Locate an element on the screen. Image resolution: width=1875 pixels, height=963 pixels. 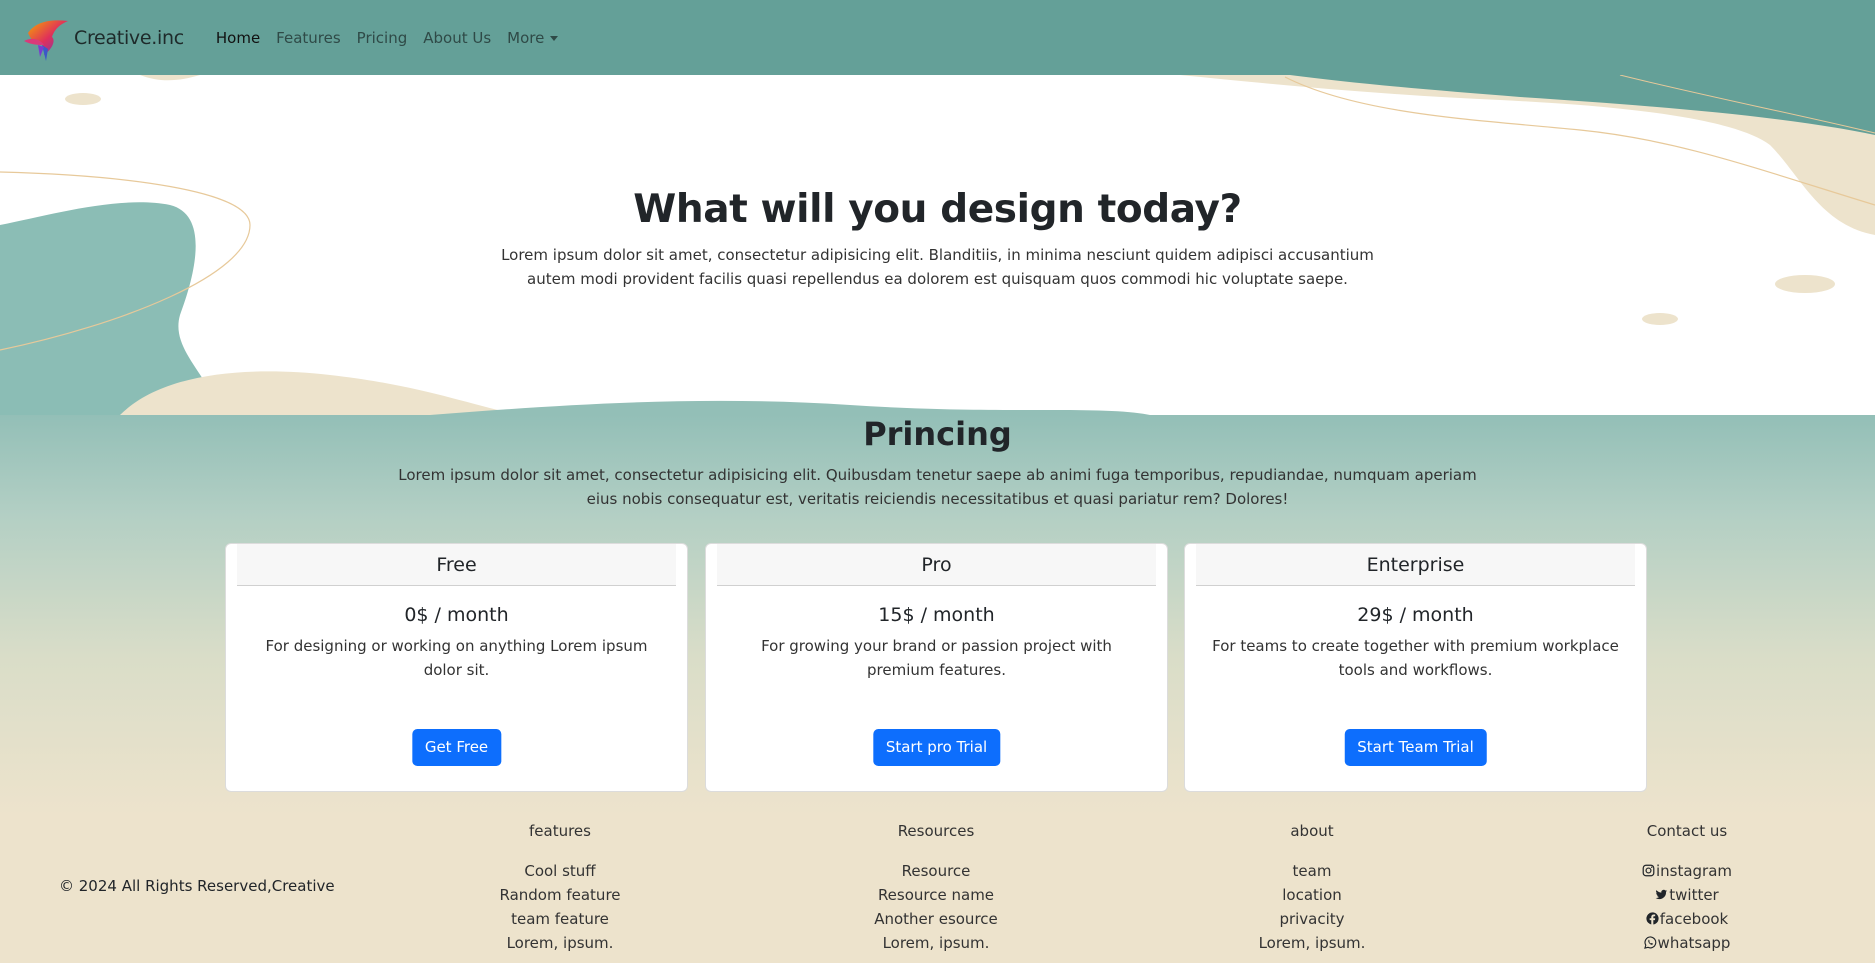
footer-link: team feature is located at coordinates (560, 919).